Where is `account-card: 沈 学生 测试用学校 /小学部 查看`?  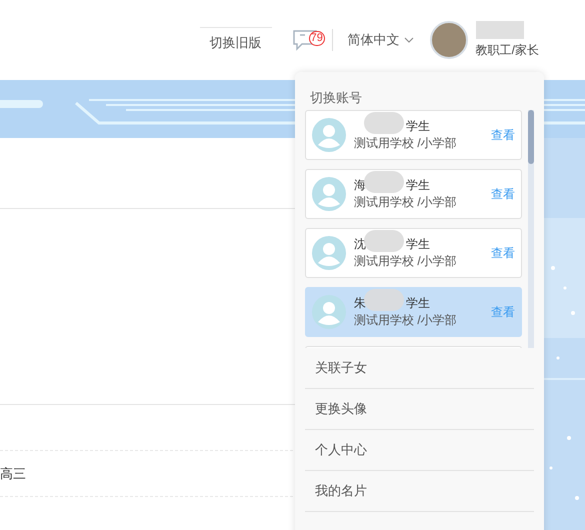
account-card: 沈 学生 测试用学校 /小学部 查看 is located at coordinates (413, 253).